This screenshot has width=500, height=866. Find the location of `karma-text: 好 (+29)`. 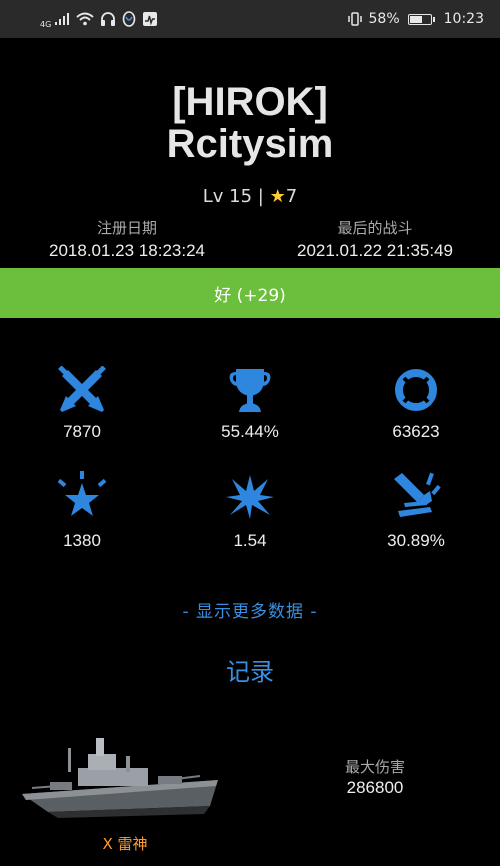

karma-text: 好 (+29) is located at coordinates (250, 295).